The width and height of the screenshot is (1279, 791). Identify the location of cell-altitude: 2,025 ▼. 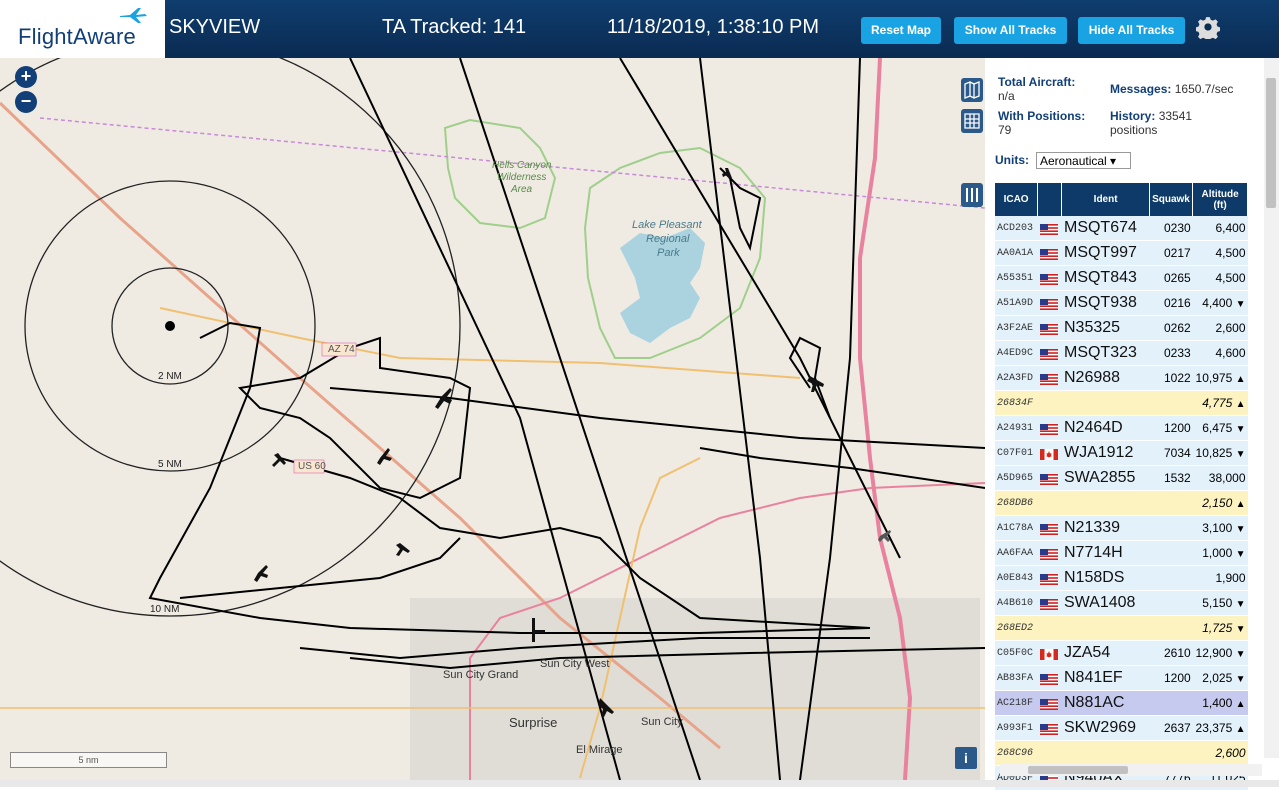
(1220, 678).